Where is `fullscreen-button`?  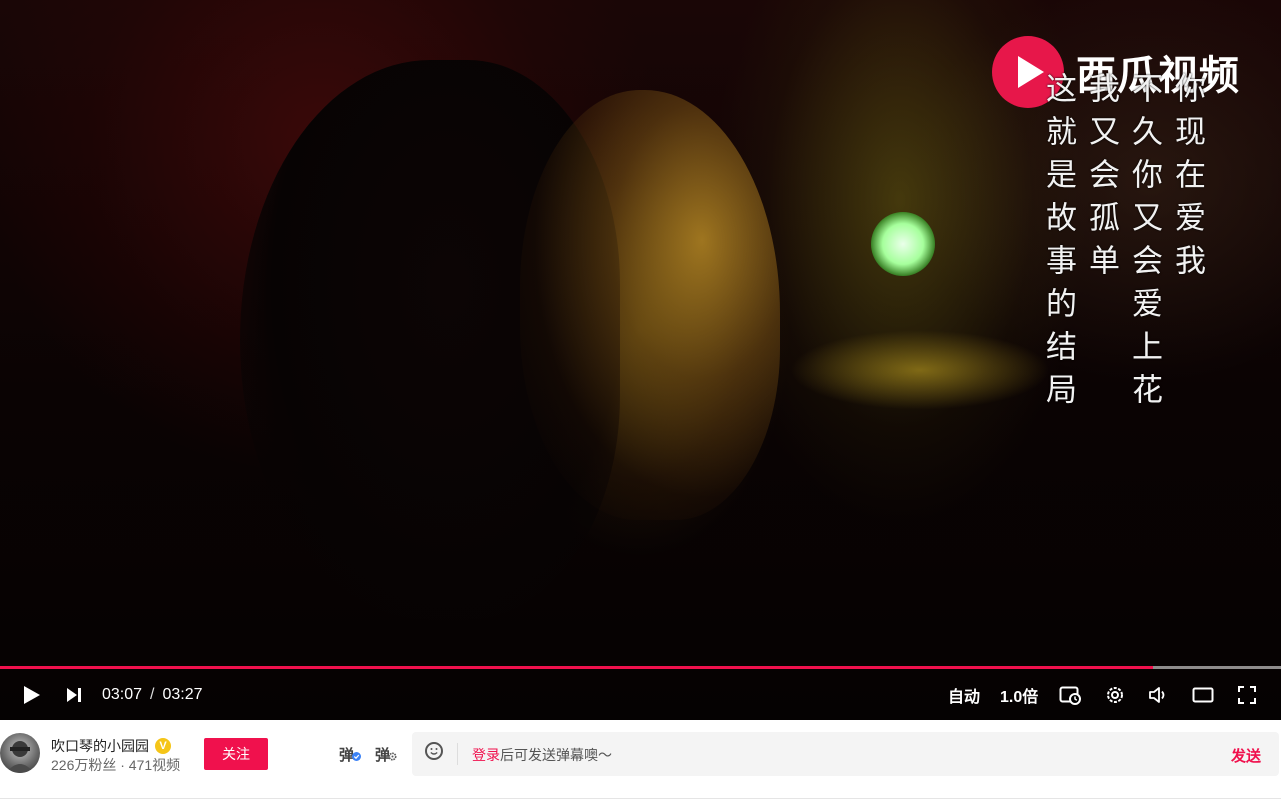
fullscreen-button is located at coordinates (1247, 694).